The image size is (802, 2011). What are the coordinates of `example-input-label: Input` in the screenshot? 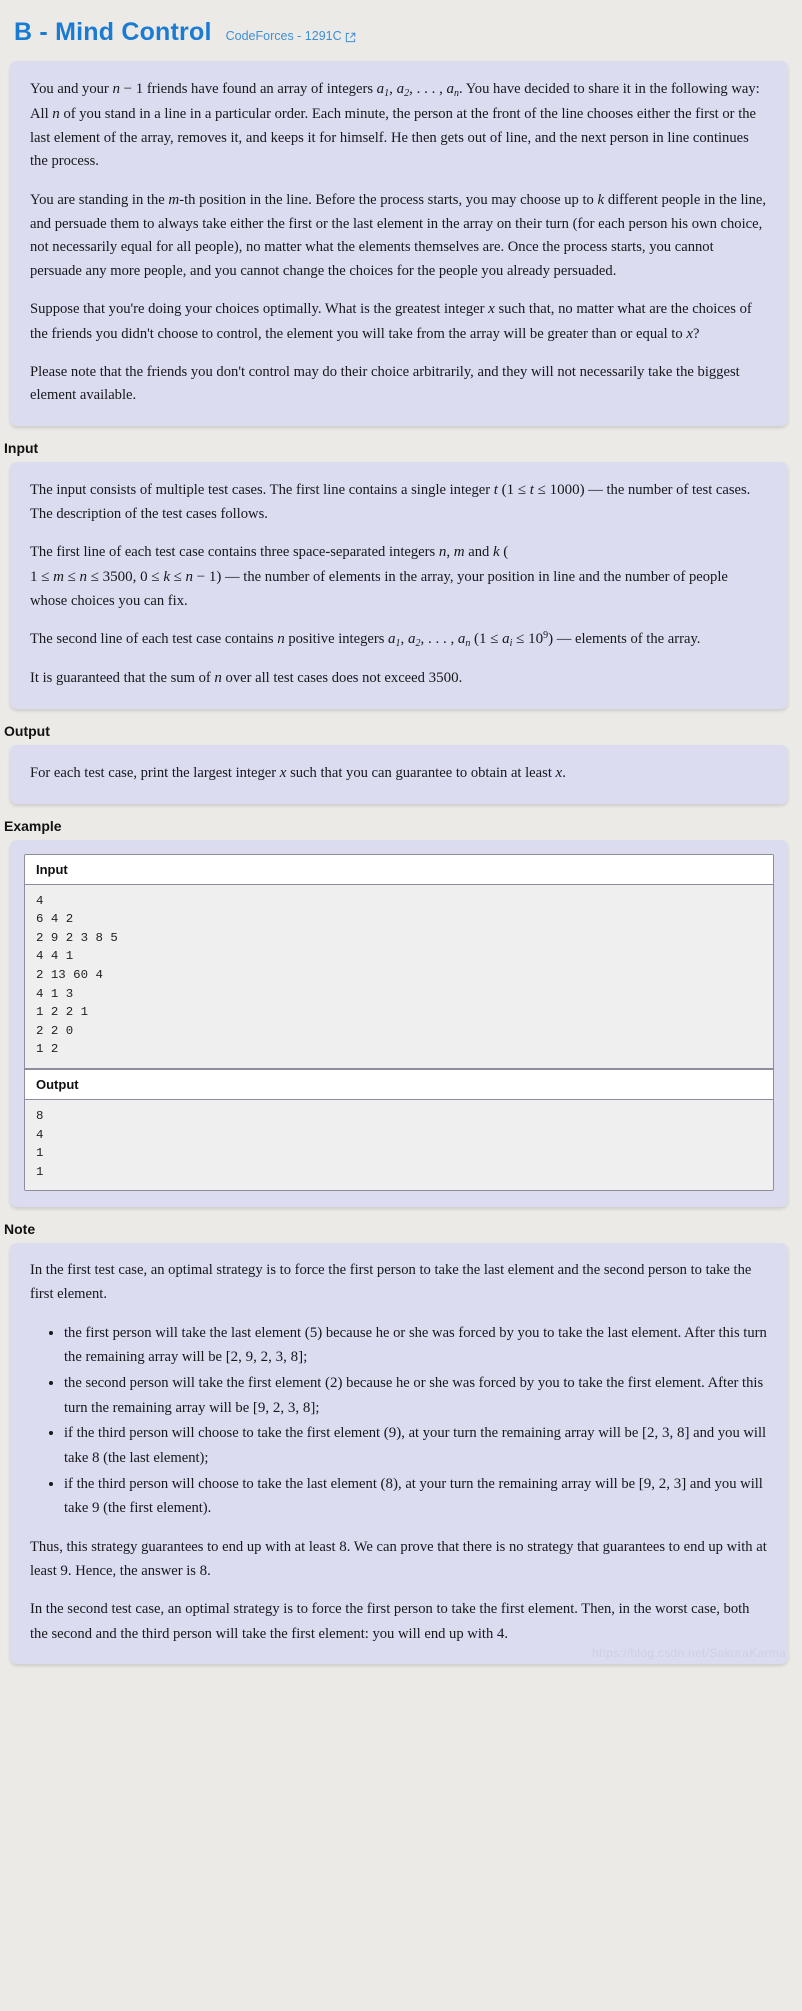 It's located at (399, 869).